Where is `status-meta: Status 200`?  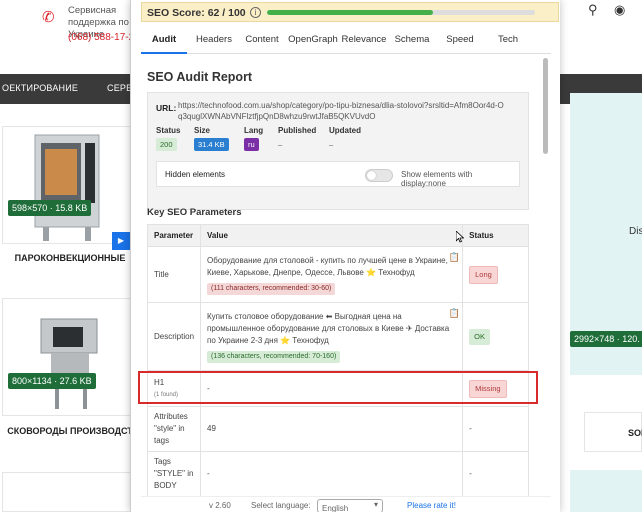 status-meta: Status 200 is located at coordinates (168, 138).